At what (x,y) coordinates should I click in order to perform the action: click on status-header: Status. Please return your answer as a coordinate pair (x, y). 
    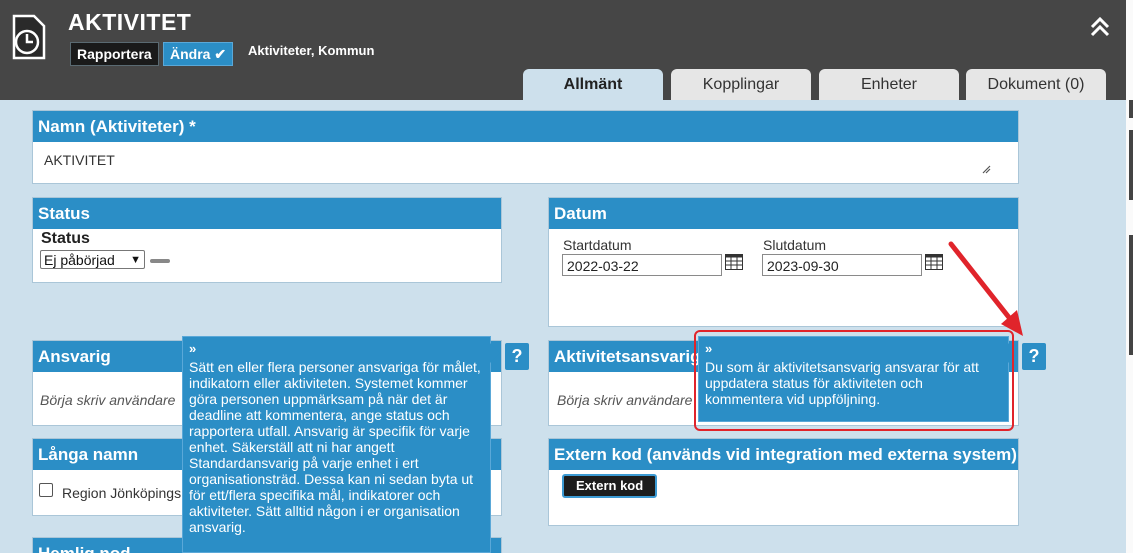
    Looking at the image, I should click on (267, 213).